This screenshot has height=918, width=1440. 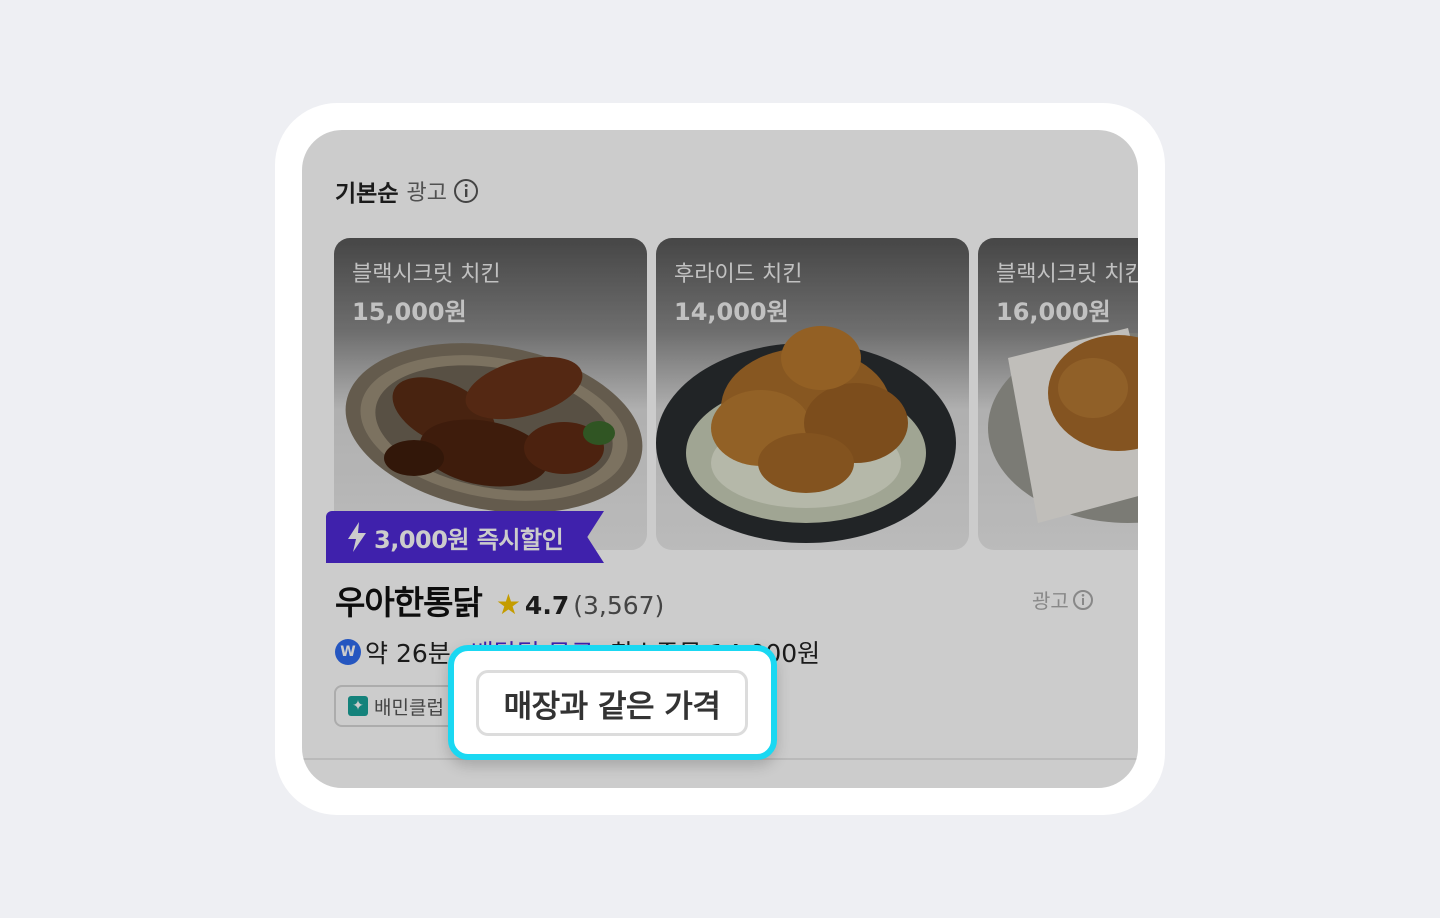 I want to click on highlight-callout: 매장과 같은 가격, so click(x=612, y=702).